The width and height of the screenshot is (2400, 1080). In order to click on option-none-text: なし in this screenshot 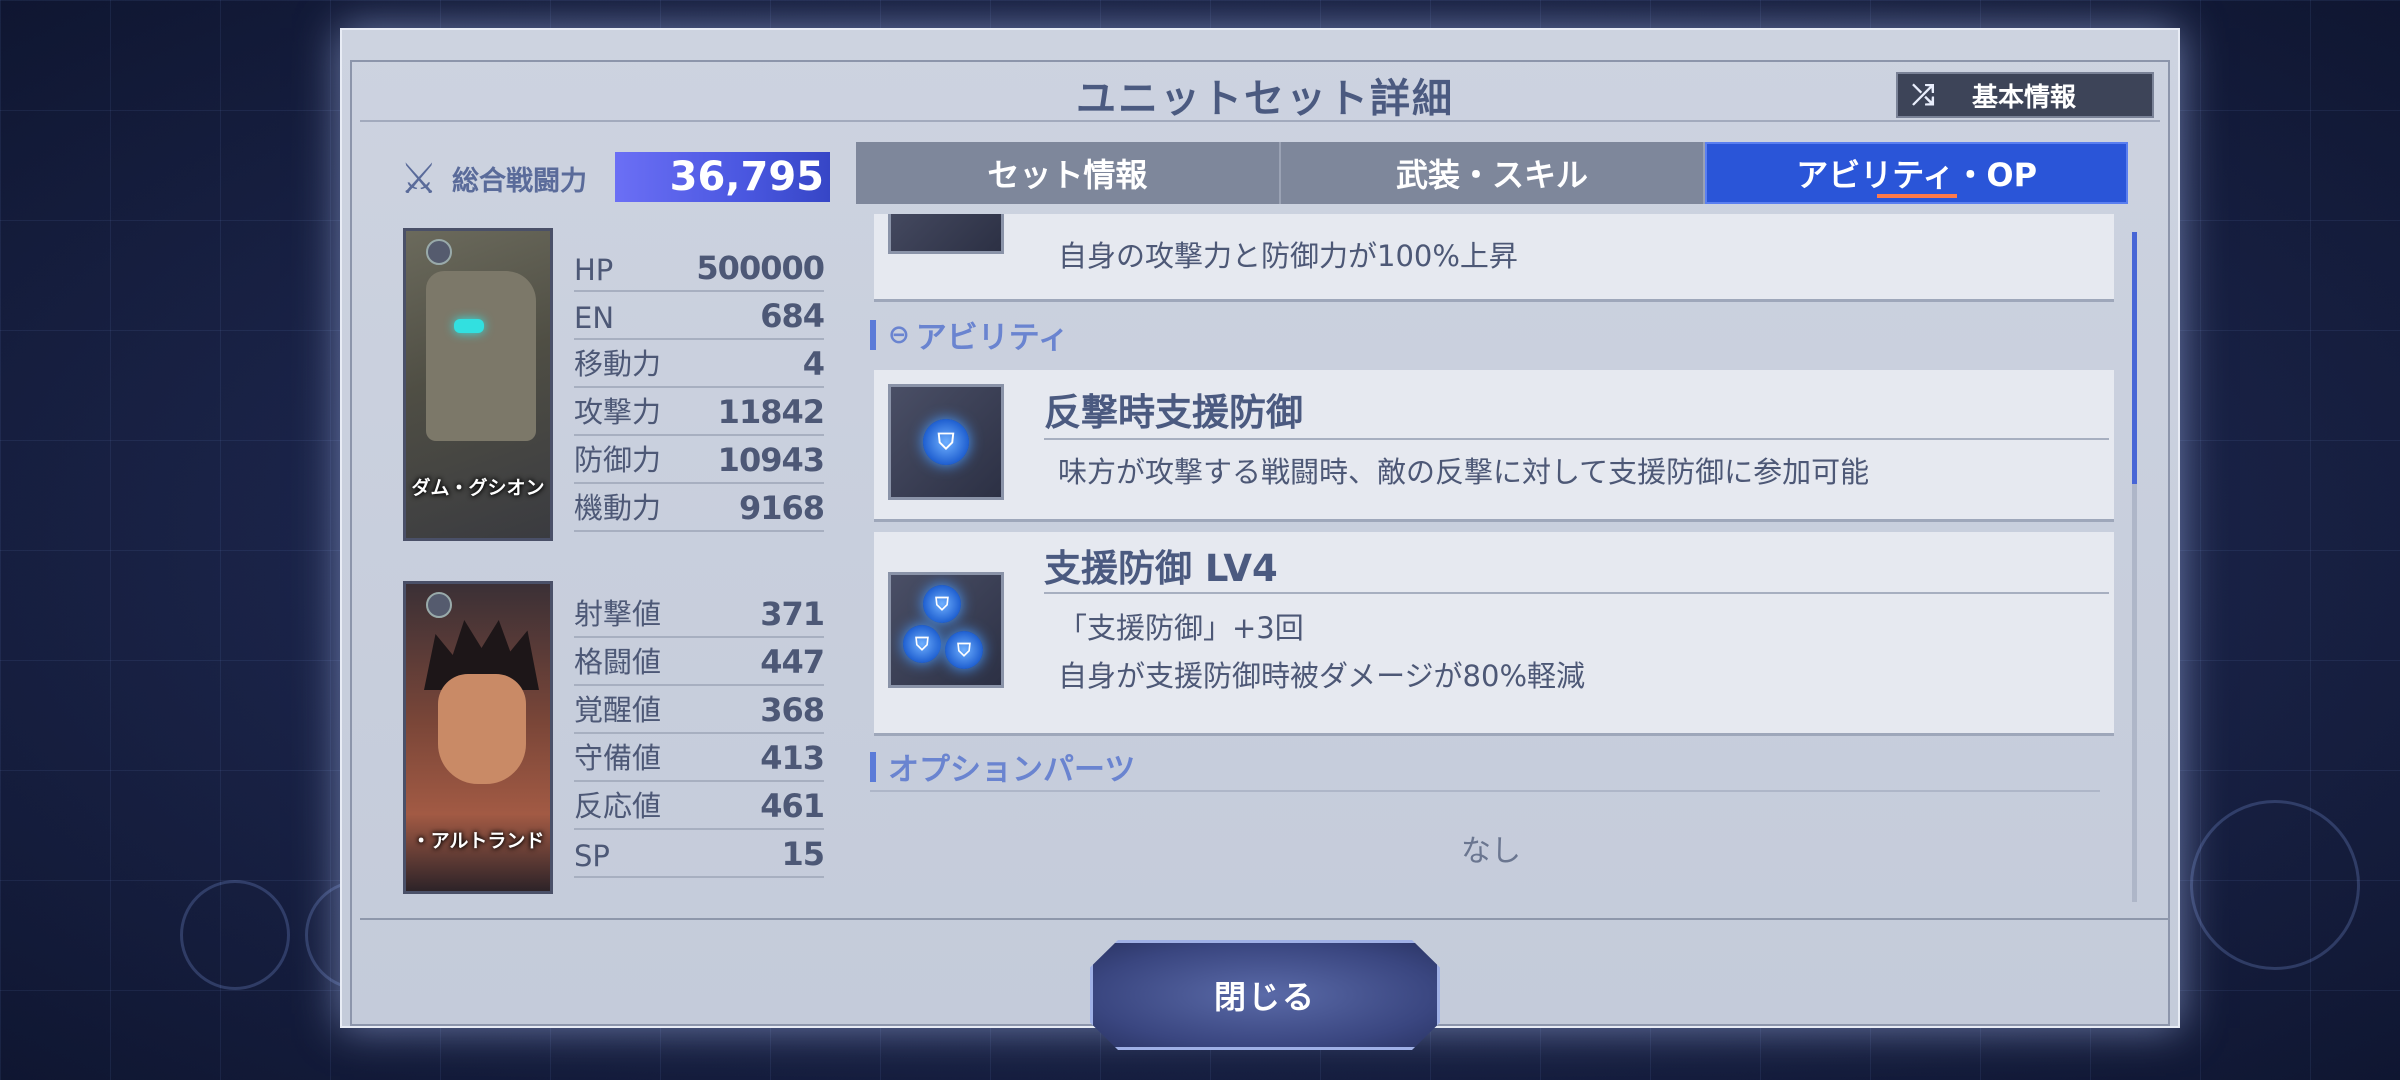, I will do `click(1491, 851)`.